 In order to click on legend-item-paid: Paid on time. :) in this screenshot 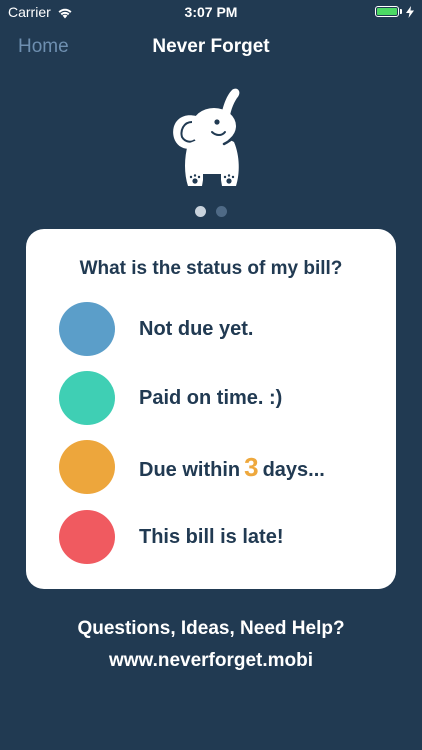, I will do `click(170, 398)`.